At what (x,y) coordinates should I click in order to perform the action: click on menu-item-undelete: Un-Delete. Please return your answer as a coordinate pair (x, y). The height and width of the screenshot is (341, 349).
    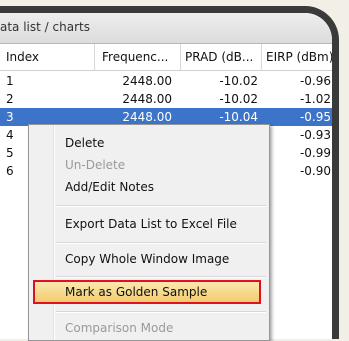
    Looking at the image, I should click on (95, 165).